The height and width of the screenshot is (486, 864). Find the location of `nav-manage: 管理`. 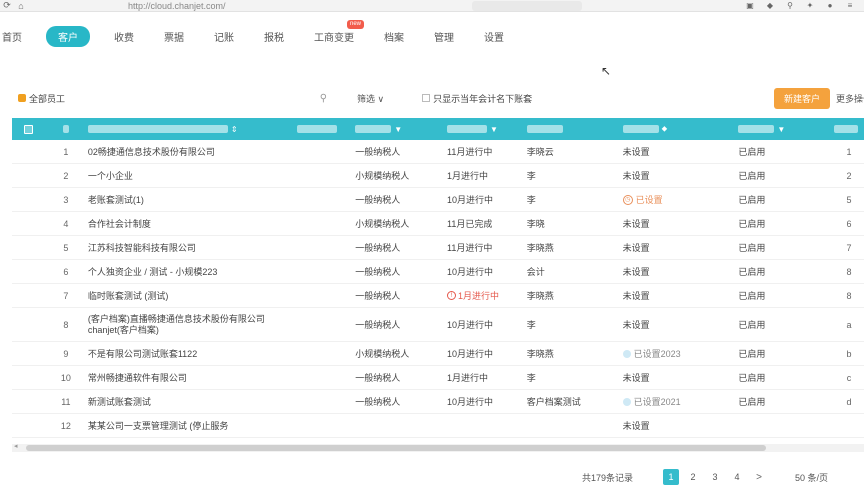

nav-manage: 管理 is located at coordinates (444, 36).